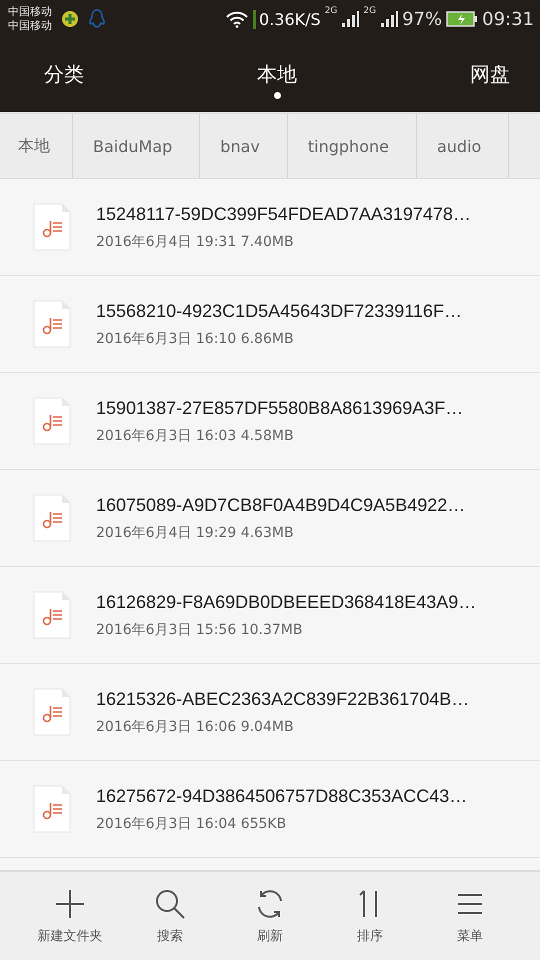  I want to click on file-details: 2016年6月3日 16:06 9.04MB, so click(195, 727).